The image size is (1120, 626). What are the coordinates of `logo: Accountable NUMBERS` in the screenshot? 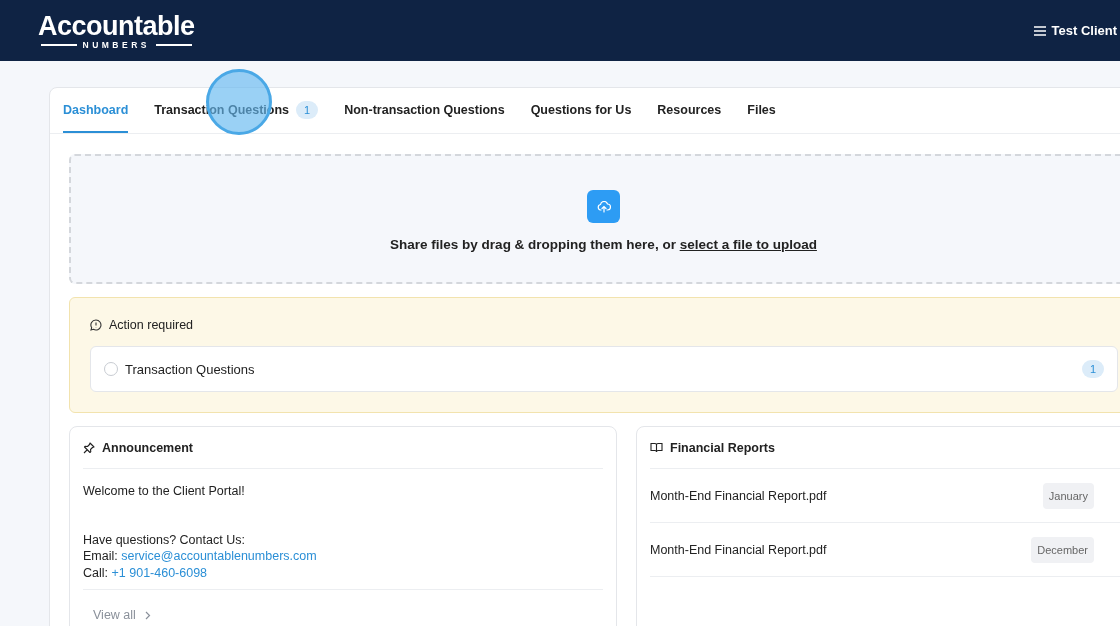 It's located at (116, 30).